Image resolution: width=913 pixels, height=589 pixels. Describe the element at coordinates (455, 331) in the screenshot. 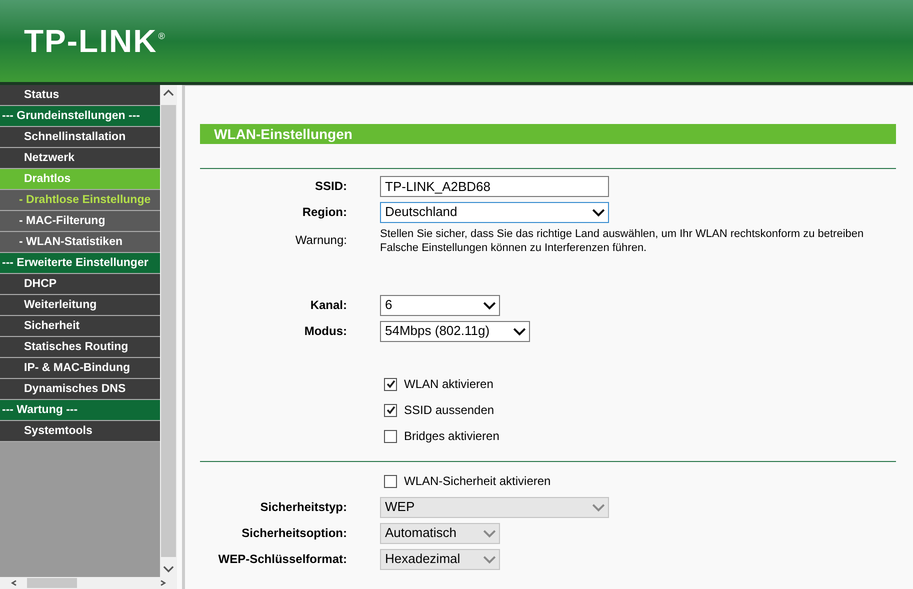

I see `dropdown: 54Mbps (802.11g)` at that location.